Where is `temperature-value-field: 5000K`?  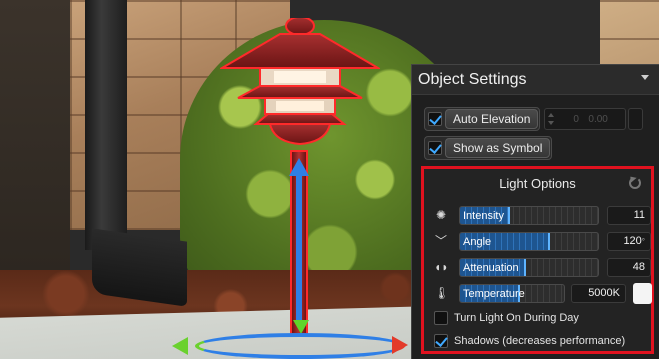 temperature-value-field: 5000K is located at coordinates (598, 293).